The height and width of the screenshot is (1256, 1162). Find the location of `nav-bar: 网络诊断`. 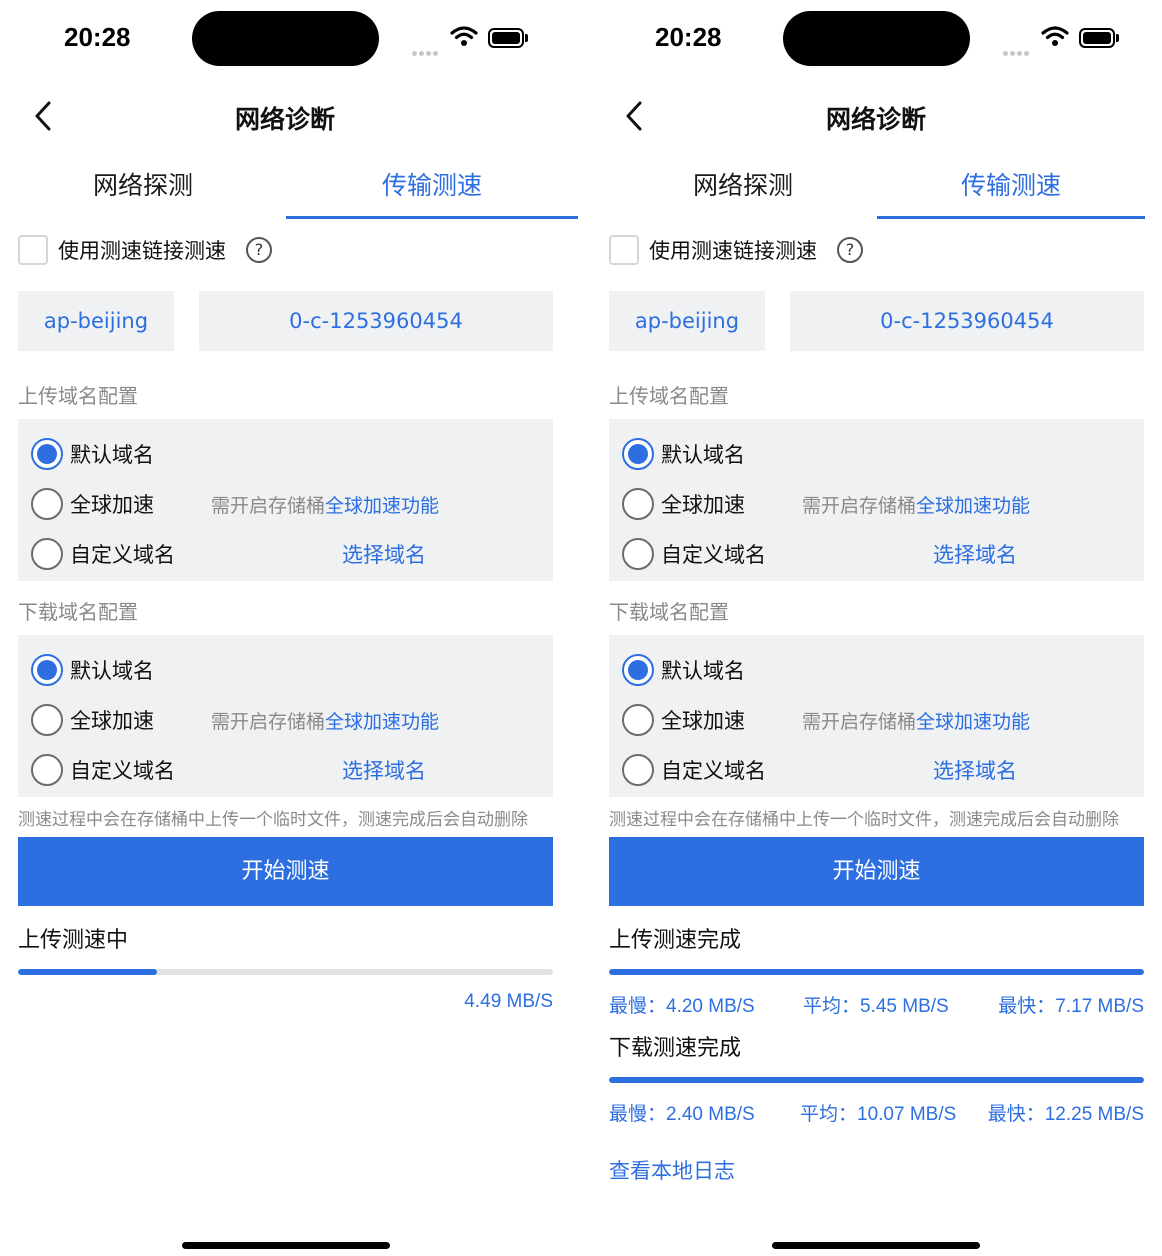

nav-bar: 网络诊断 is located at coordinates (885, 117).